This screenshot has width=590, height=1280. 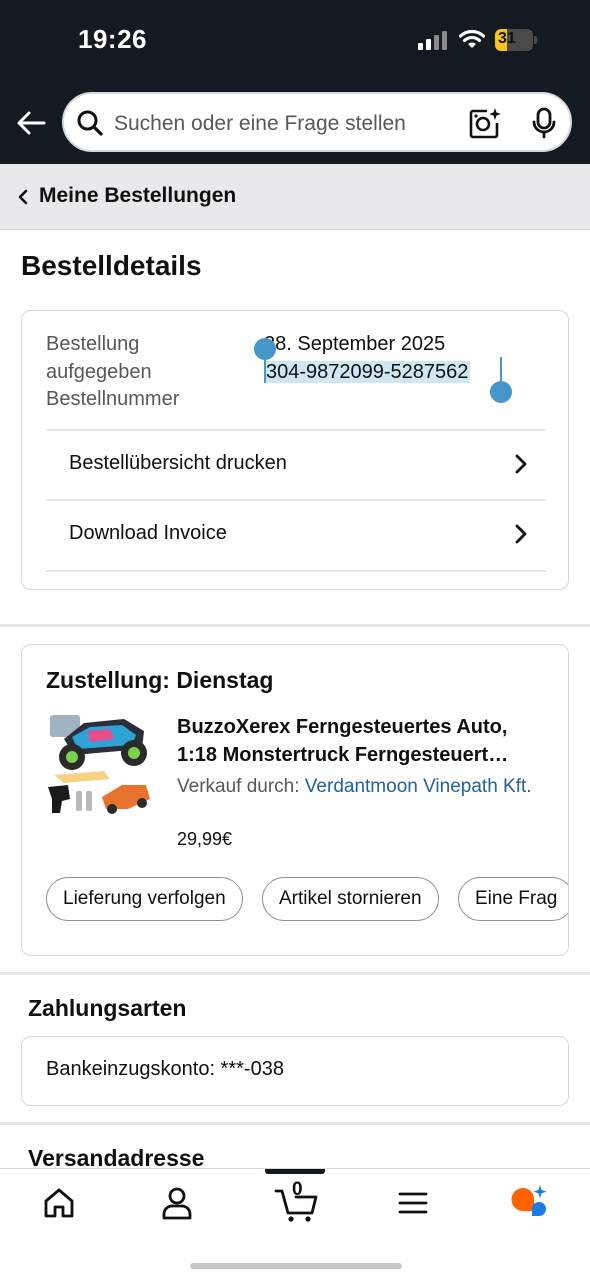 I want to click on microphone-icon, so click(x=544, y=123).